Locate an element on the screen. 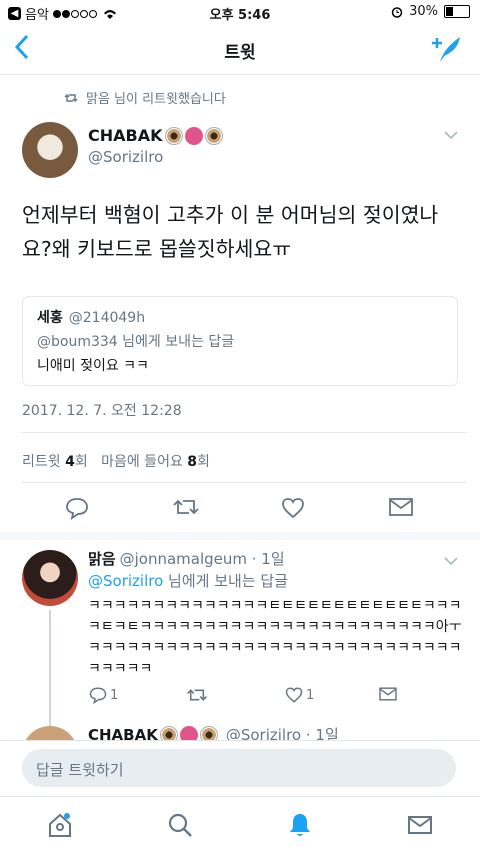  reply-to-line: @Sorizilro 님에게 보내는 답글 is located at coordinates (188, 580).